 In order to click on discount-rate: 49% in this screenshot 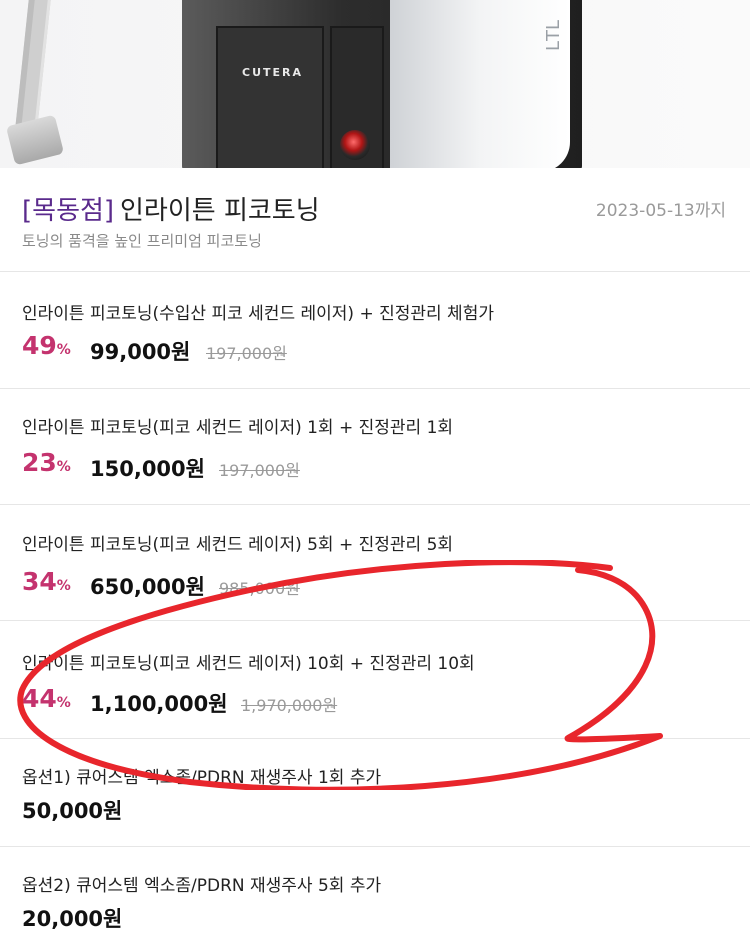, I will do `click(46, 345)`.